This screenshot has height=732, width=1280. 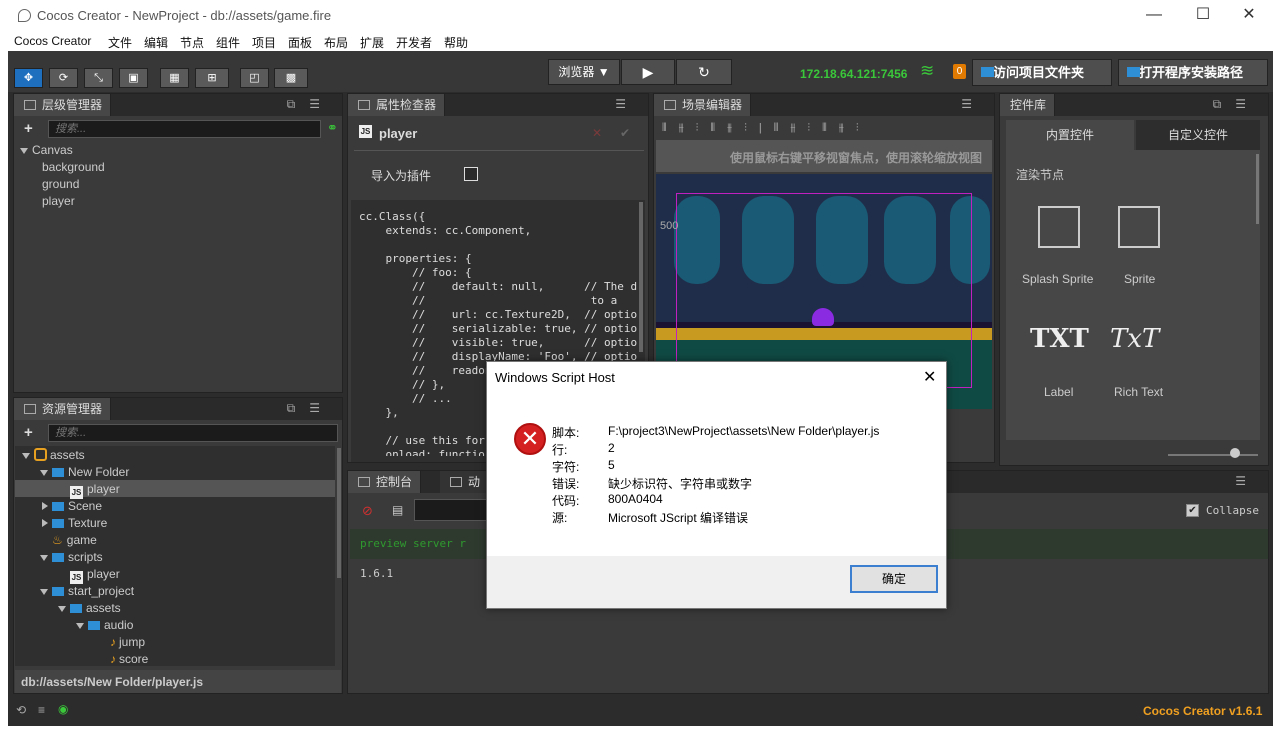 I want to click on coord-label: 500, so click(x=669, y=226).